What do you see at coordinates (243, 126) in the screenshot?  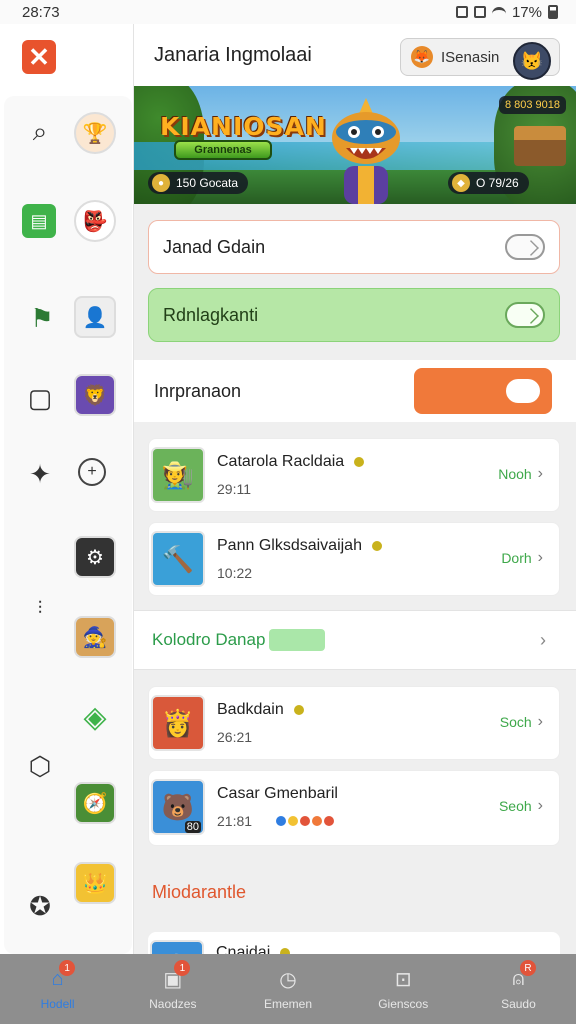 I see `banner-title: KIANIOSAN` at bounding box center [243, 126].